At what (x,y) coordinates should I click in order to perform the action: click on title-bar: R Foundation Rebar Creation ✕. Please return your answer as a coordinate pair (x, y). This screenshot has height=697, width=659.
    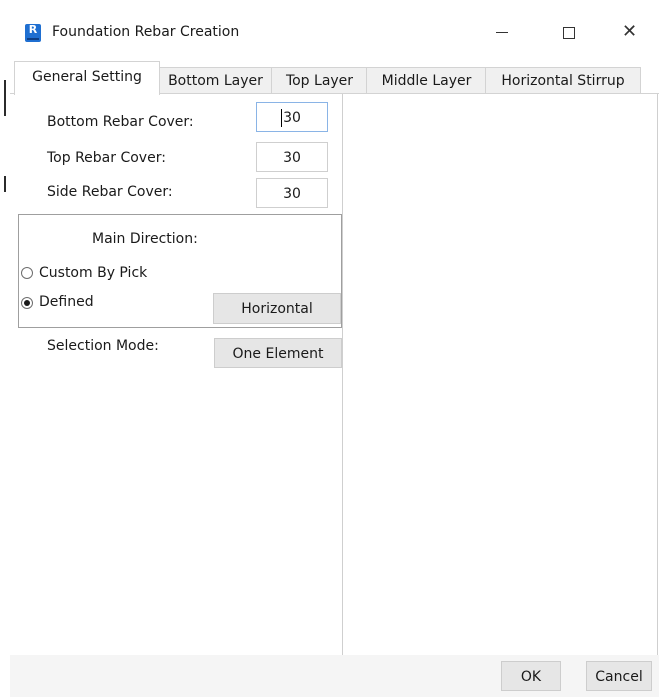
    Looking at the image, I should click on (334, 32).